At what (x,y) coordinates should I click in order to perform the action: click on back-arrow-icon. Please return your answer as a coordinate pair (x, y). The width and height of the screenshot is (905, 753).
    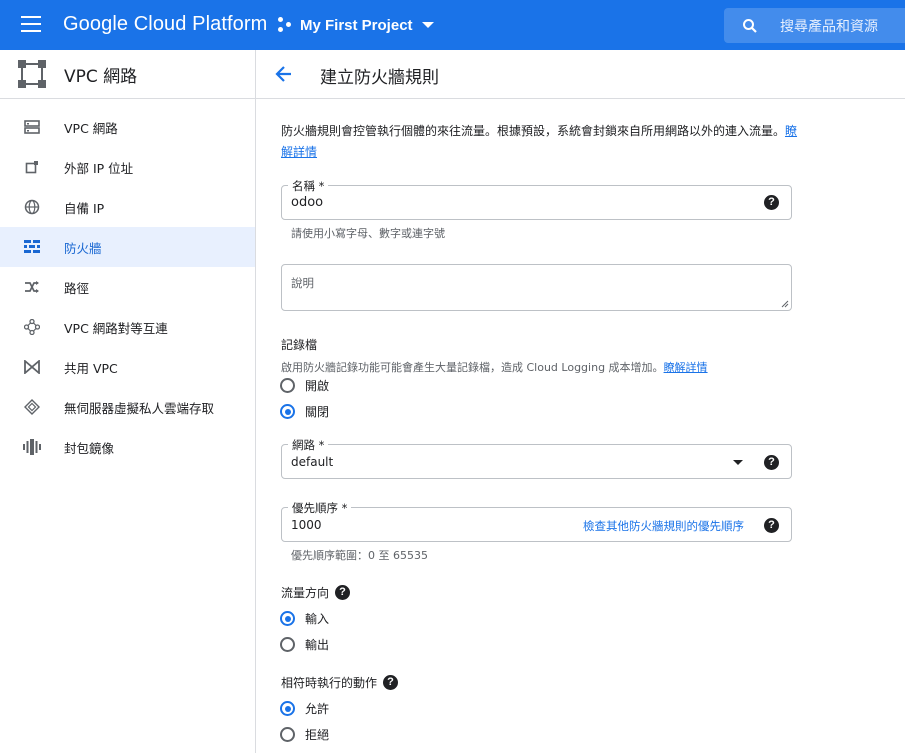
    Looking at the image, I should click on (284, 74).